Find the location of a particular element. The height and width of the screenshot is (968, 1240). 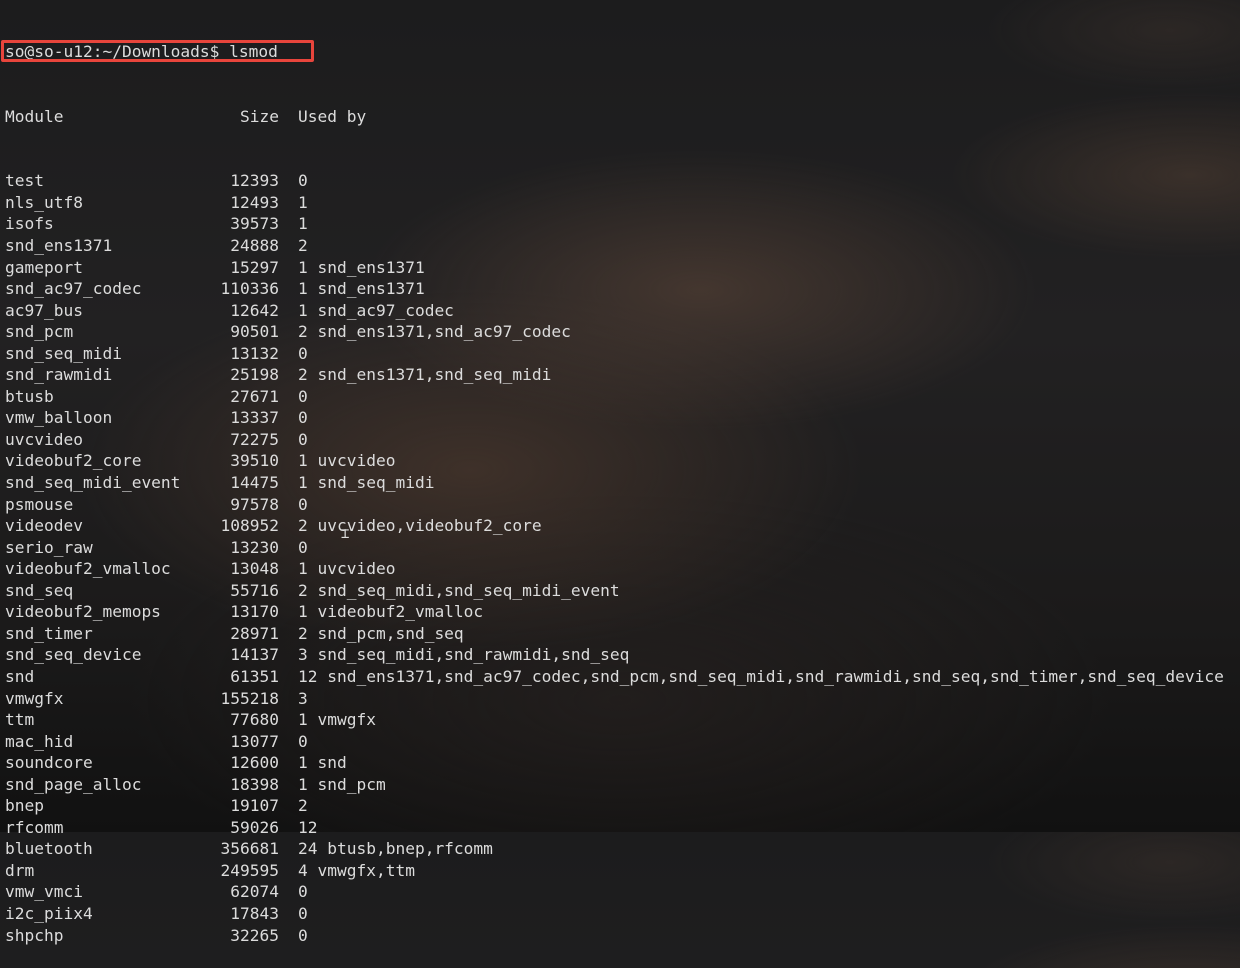

module-size: 356681 is located at coordinates (249, 849).